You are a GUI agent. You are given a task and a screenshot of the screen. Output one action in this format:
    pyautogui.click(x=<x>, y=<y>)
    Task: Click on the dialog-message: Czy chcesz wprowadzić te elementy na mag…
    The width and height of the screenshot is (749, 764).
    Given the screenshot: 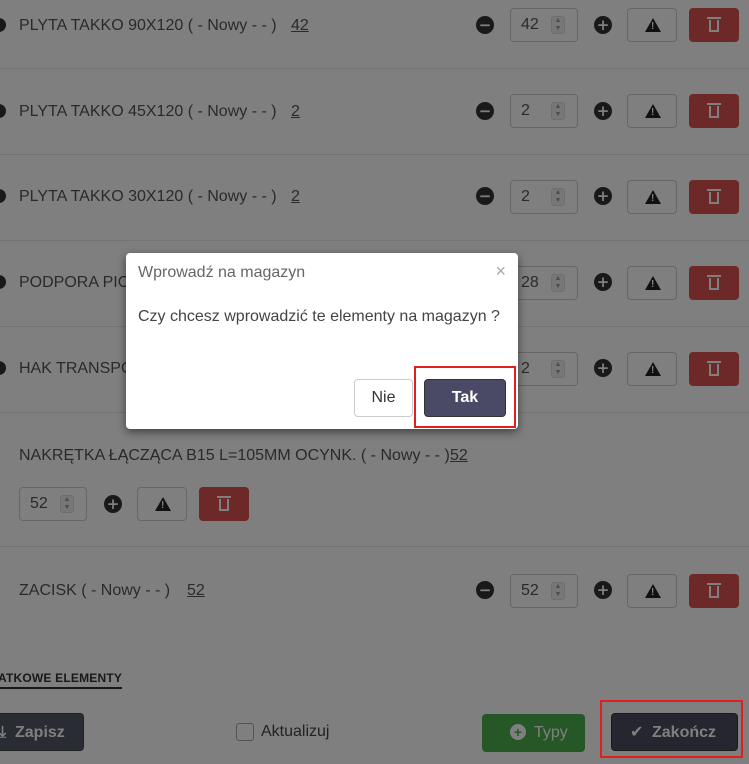 What is the action you would take?
    pyautogui.click(x=319, y=316)
    